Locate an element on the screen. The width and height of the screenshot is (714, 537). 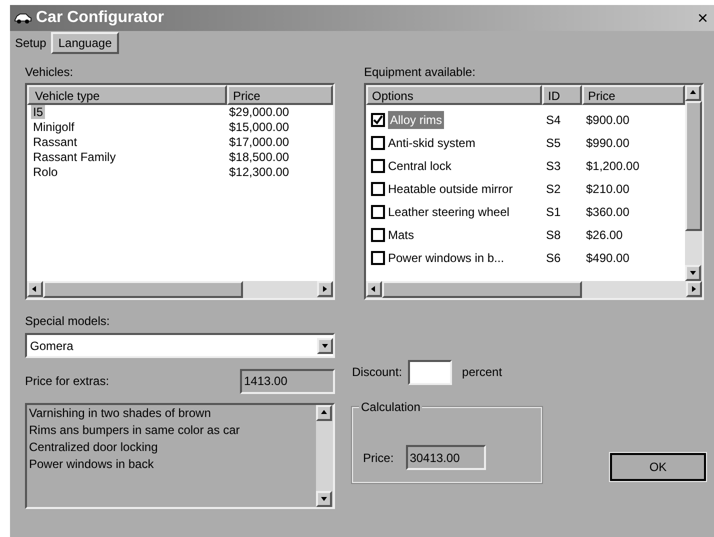
option-price: $1,200.00 is located at coordinates (612, 166).